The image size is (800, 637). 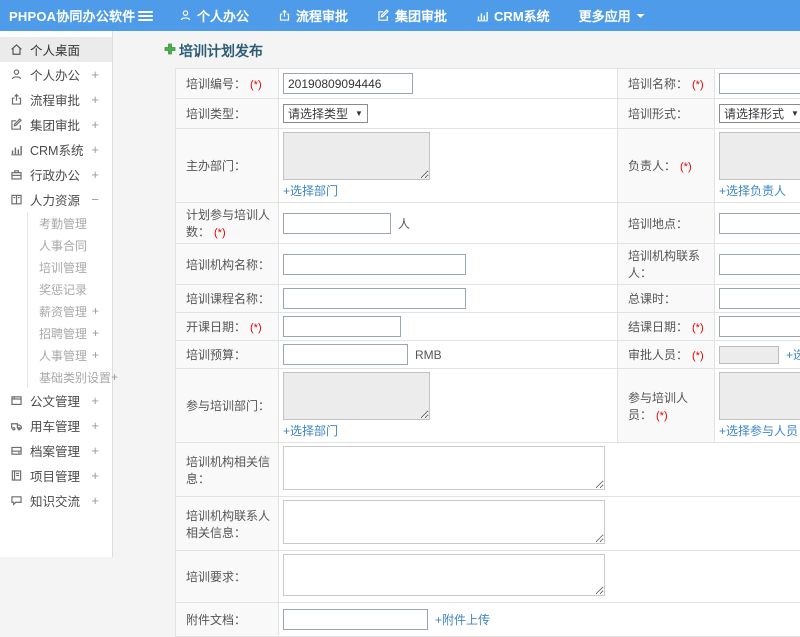 I want to click on sidebar-subitem-personnel: 人事管理 +, so click(x=70, y=355).